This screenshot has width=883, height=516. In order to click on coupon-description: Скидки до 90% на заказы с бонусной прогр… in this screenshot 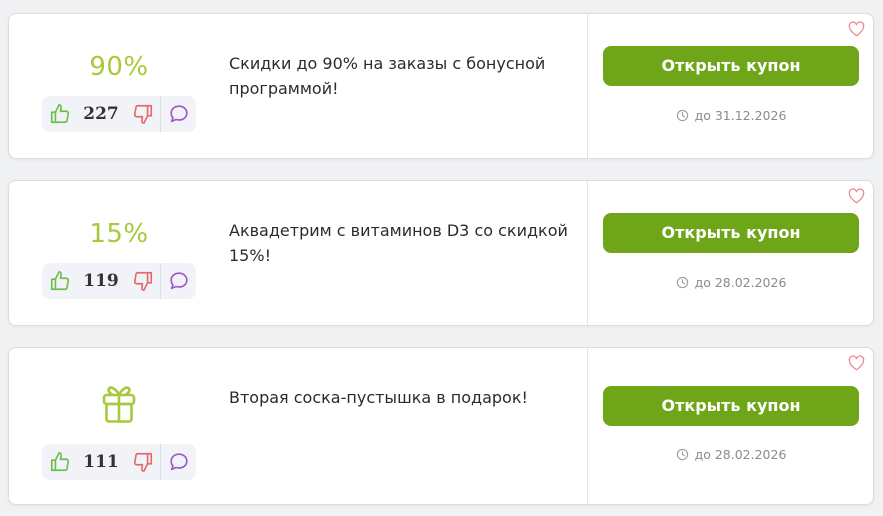, I will do `click(387, 76)`.